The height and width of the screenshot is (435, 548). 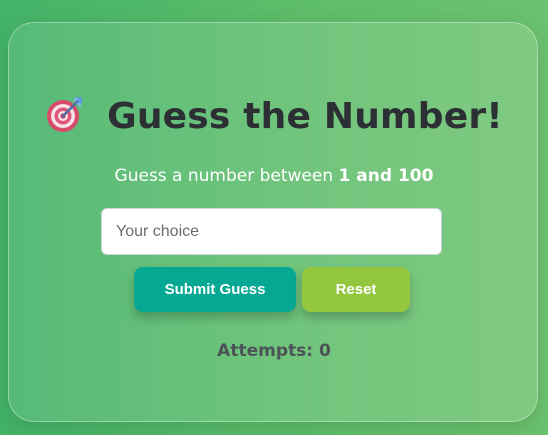 I want to click on instruction-range: 1 and 100, so click(x=386, y=176).